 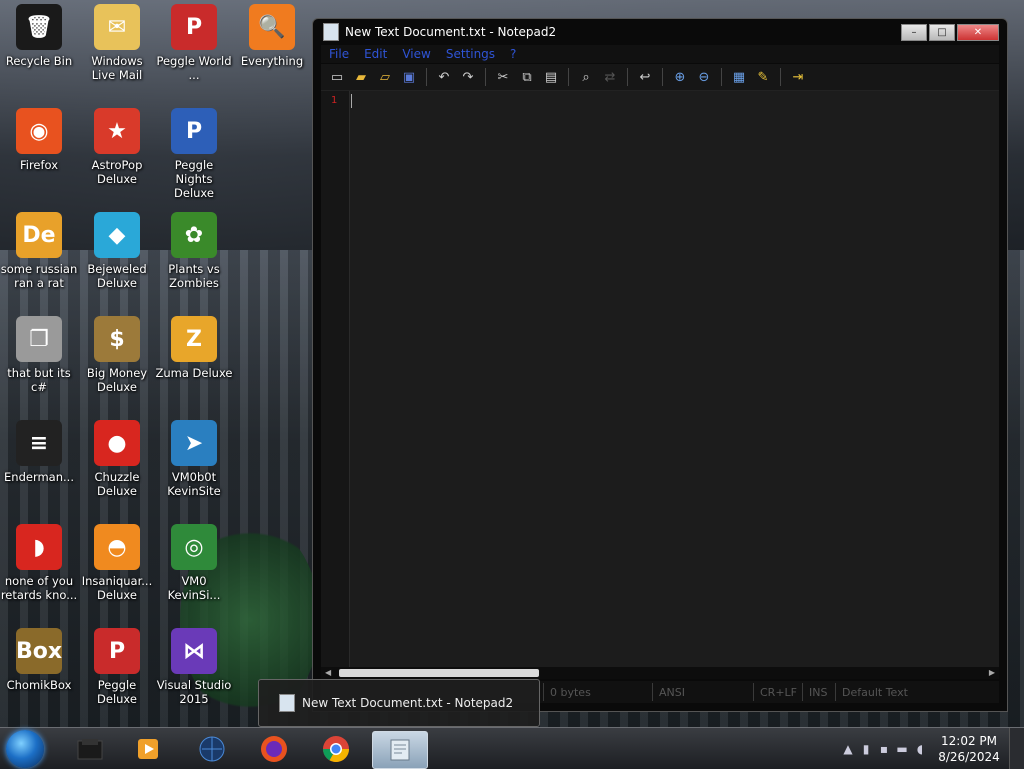 I want to click on chrome-icon, so click(x=336, y=749).